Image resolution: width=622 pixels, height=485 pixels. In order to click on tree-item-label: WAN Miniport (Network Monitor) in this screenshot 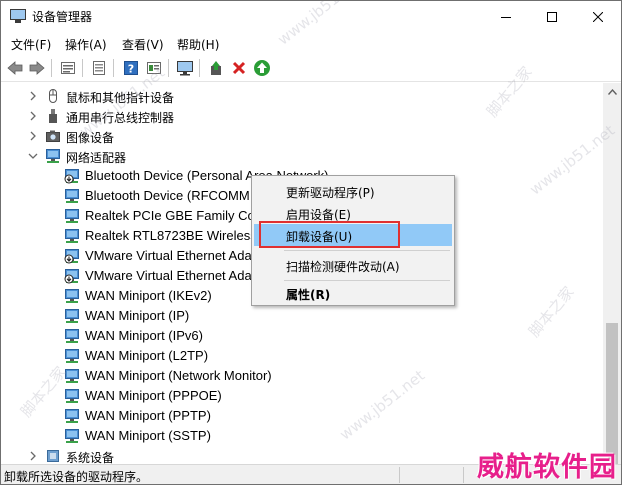, I will do `click(178, 375)`.